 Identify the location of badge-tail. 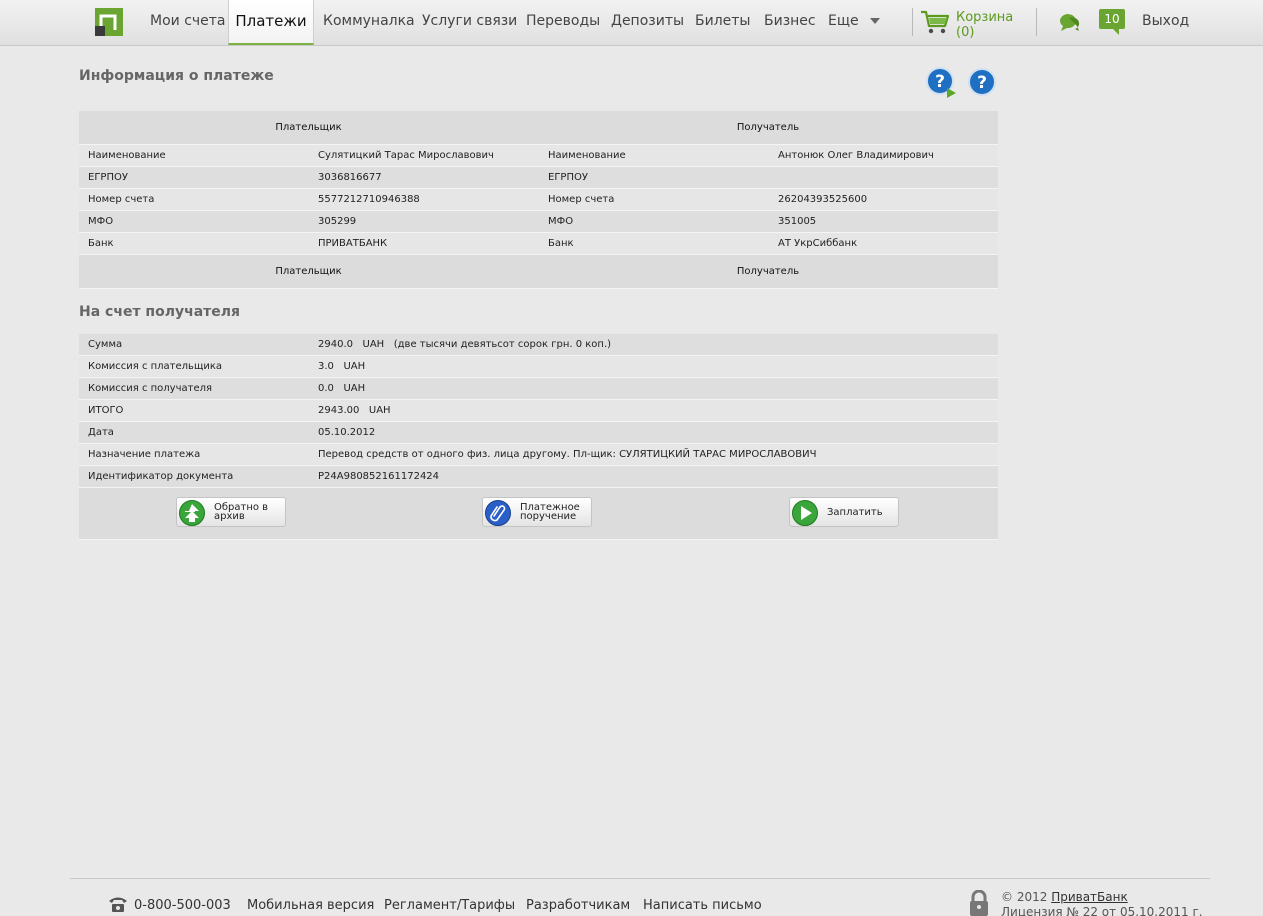
(1116, 32).